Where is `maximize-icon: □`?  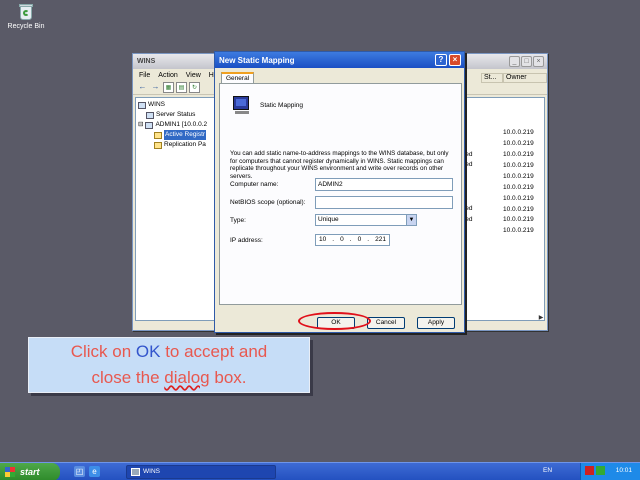 maximize-icon: □ is located at coordinates (526, 61).